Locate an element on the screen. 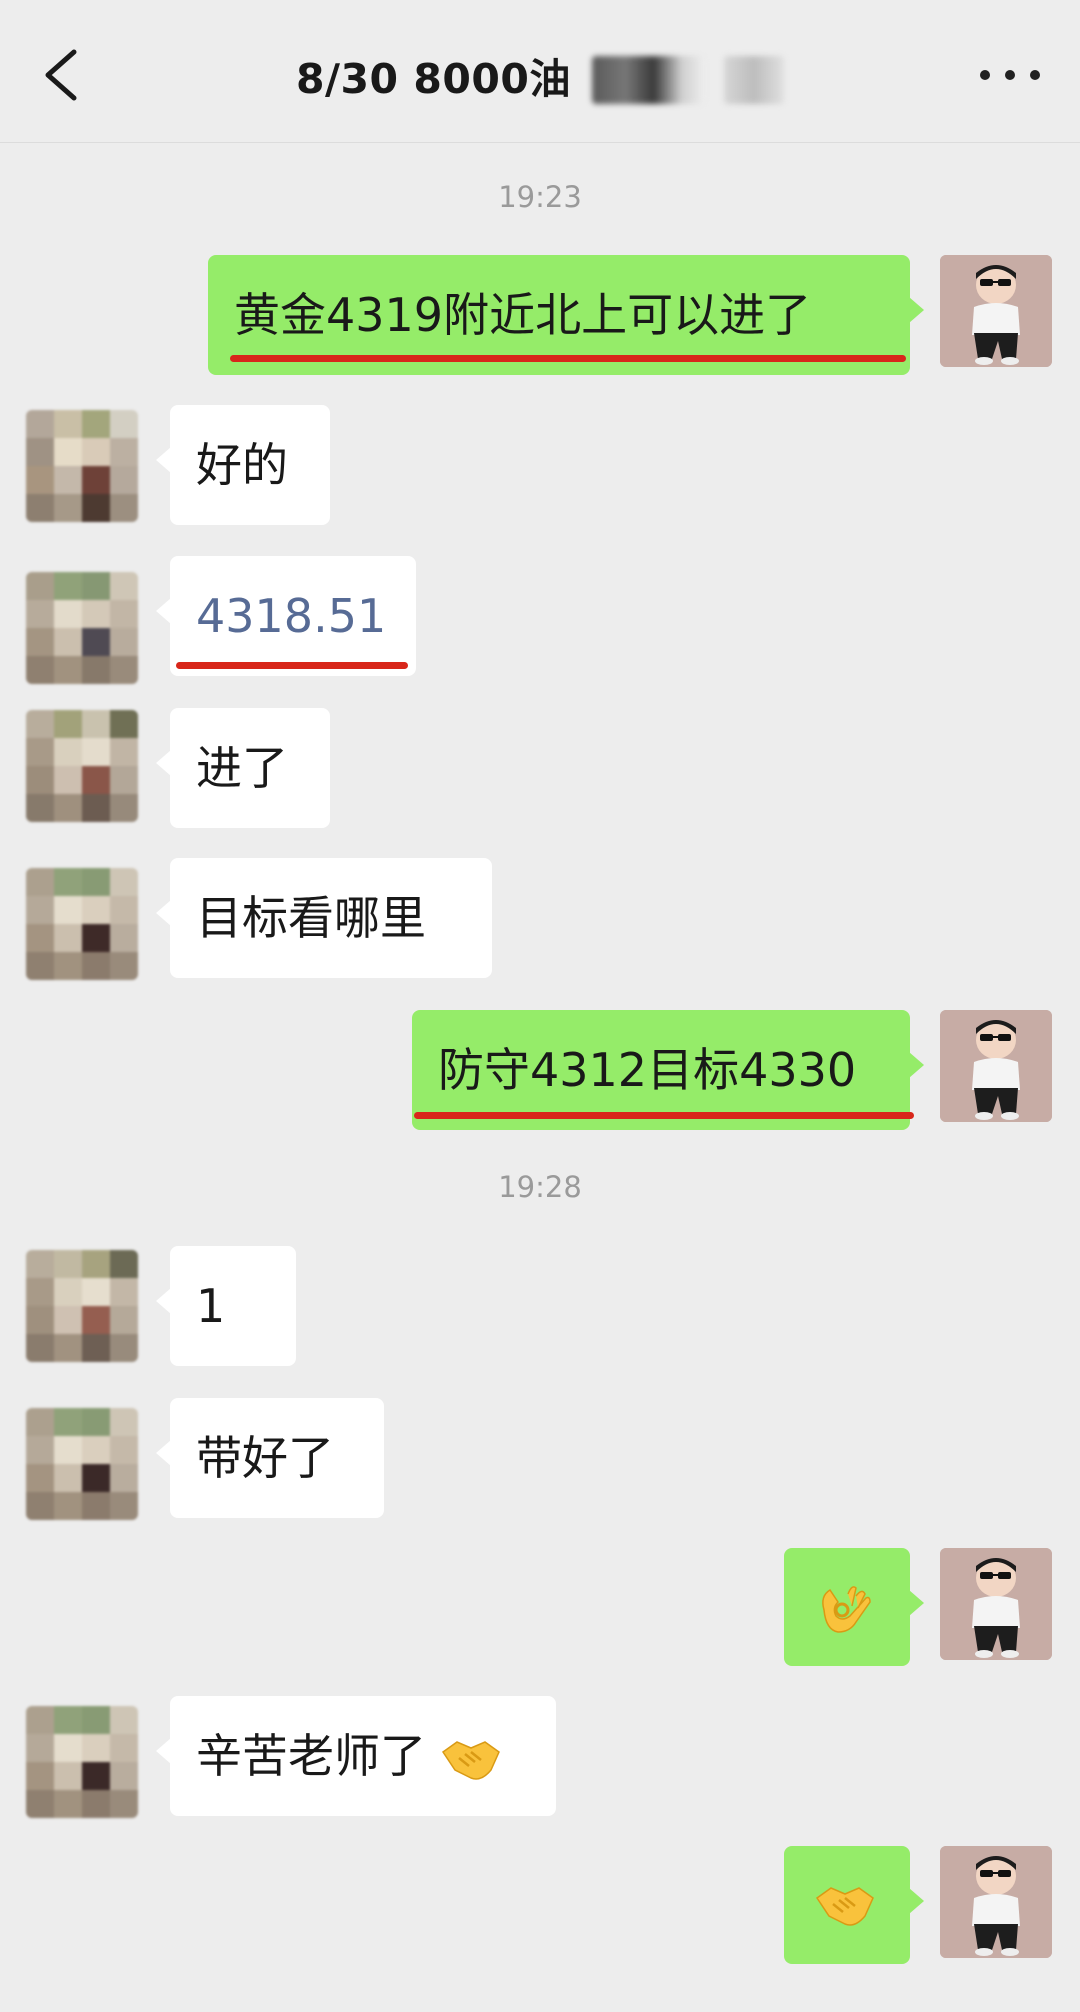  message-text: 1 is located at coordinates (211, 1306).